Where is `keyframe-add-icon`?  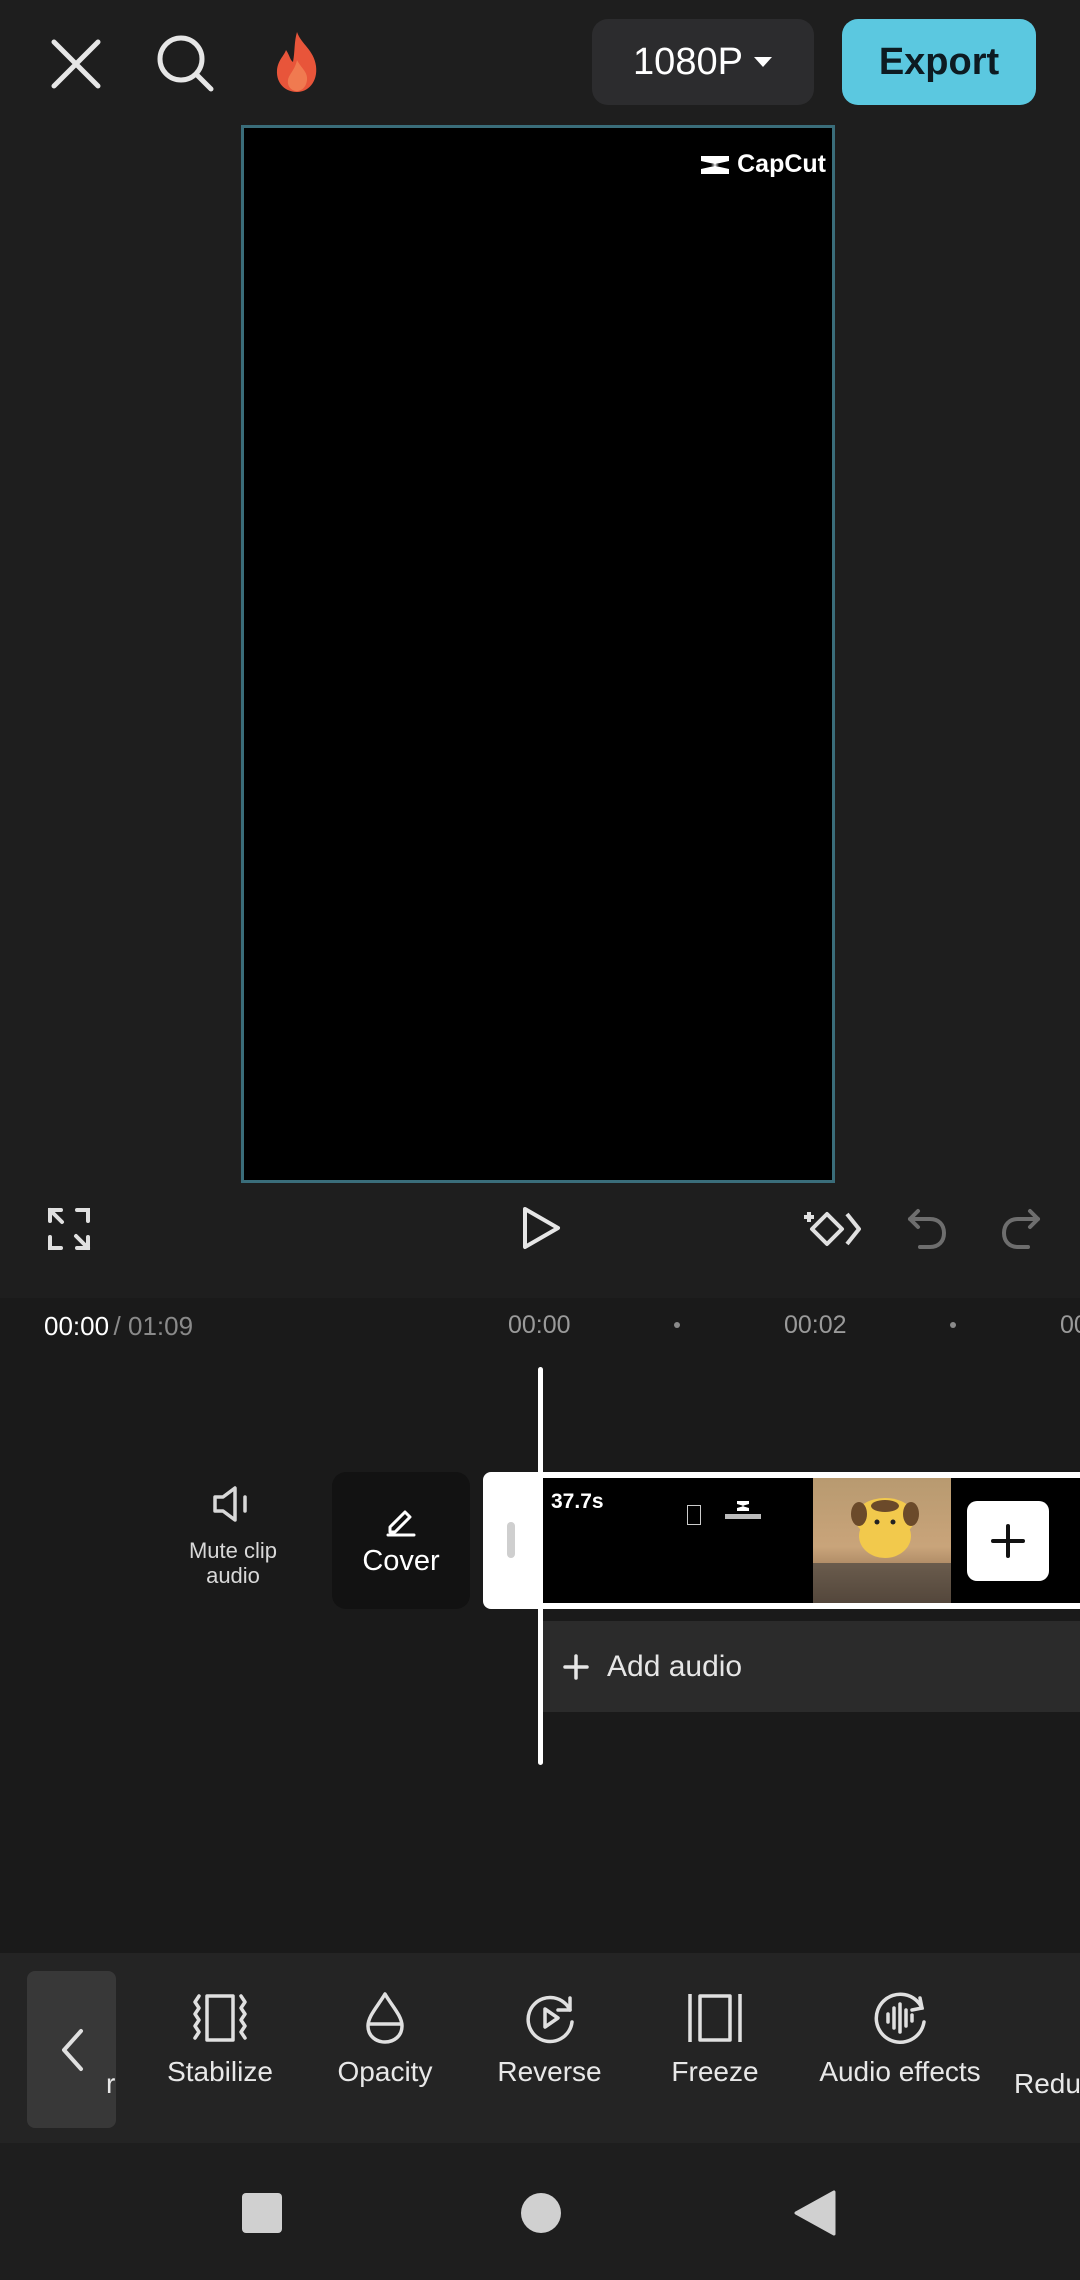
keyframe-add-icon is located at coordinates (832, 1229).